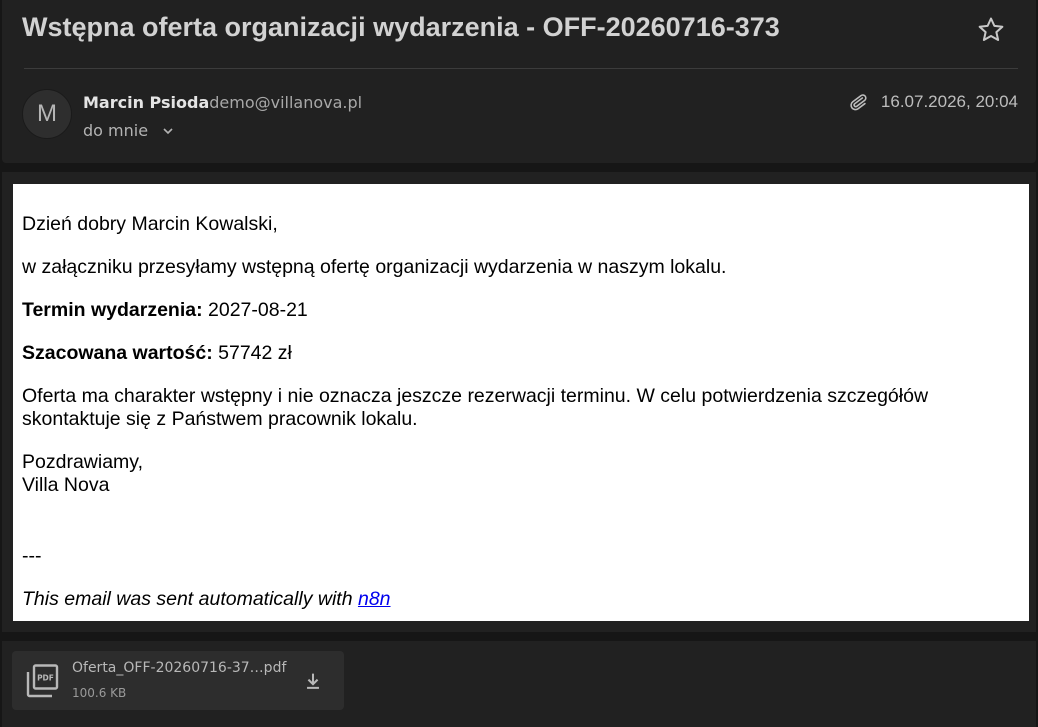 This screenshot has height=727, width=1038. What do you see at coordinates (116, 130) in the screenshot?
I see `recipient-label: do mnie` at bounding box center [116, 130].